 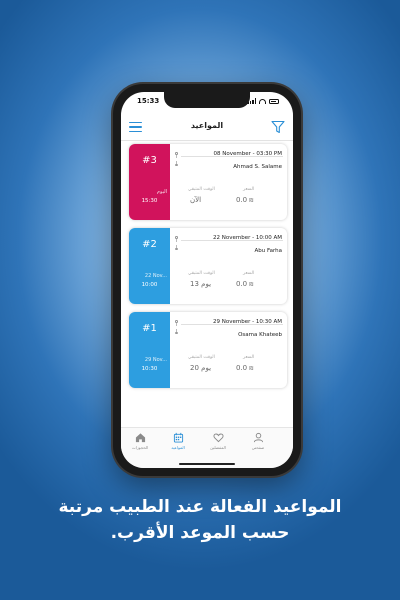 What do you see at coordinates (140, 447) in the screenshot?
I see `tab-label: الحجوزات` at bounding box center [140, 447].